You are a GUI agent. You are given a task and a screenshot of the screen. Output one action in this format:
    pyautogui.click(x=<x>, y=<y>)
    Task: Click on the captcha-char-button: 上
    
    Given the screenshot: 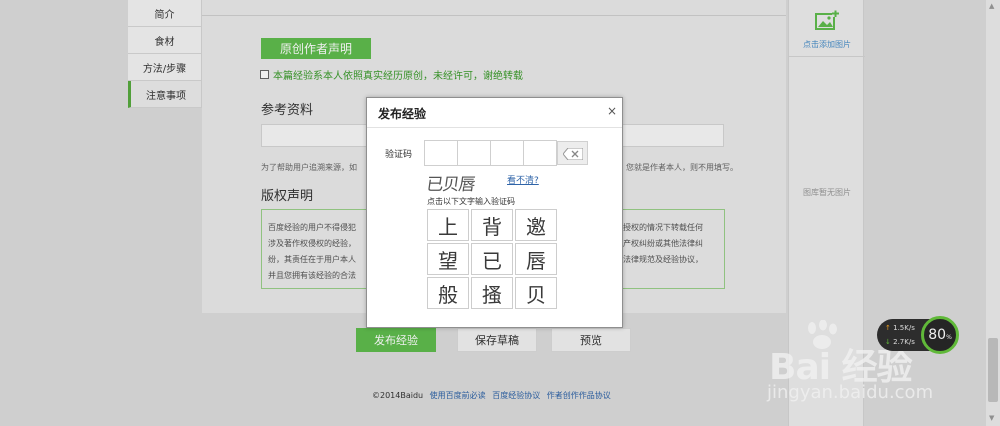 What is the action you would take?
    pyautogui.click(x=448, y=225)
    